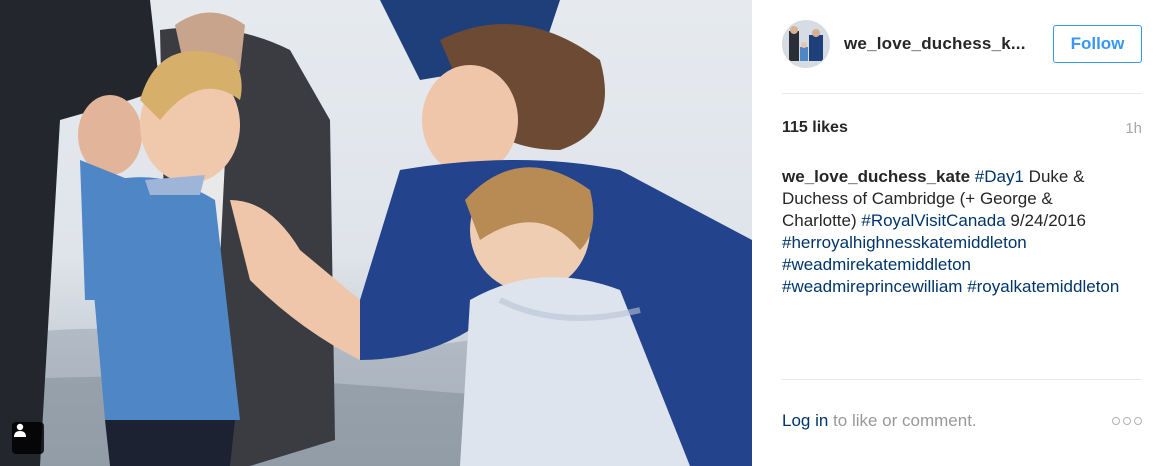 Image resolution: width=1166 pixels, height=466 pixels. Describe the element at coordinates (999, 176) in the screenshot. I see `hashtag-link: #Day1` at that location.